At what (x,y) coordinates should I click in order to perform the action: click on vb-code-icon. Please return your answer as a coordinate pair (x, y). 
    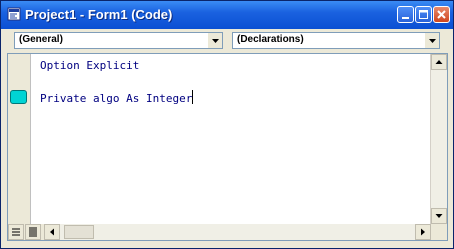
    Looking at the image, I should click on (14, 14).